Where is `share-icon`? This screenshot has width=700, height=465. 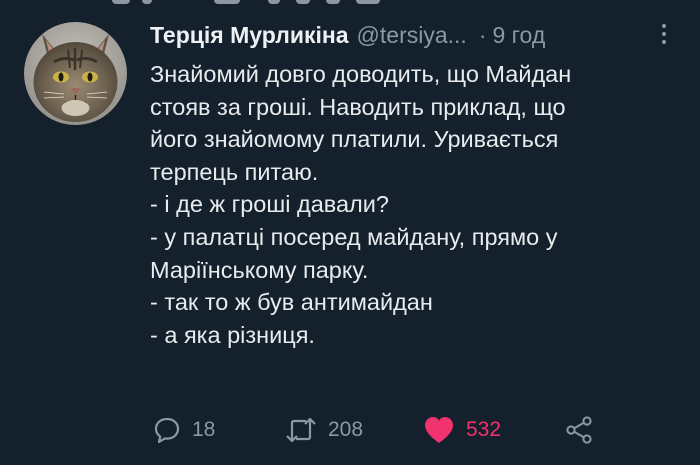
share-icon is located at coordinates (579, 430).